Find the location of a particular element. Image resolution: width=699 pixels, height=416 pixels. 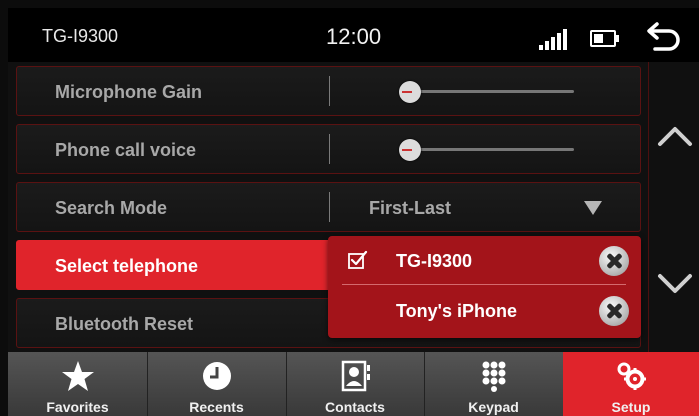

search-mode-row: Search Mode First-Last is located at coordinates (328, 207).